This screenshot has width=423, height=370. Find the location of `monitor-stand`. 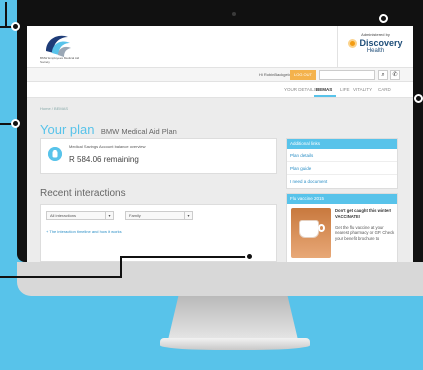

monitor-stand is located at coordinates (233, 318).